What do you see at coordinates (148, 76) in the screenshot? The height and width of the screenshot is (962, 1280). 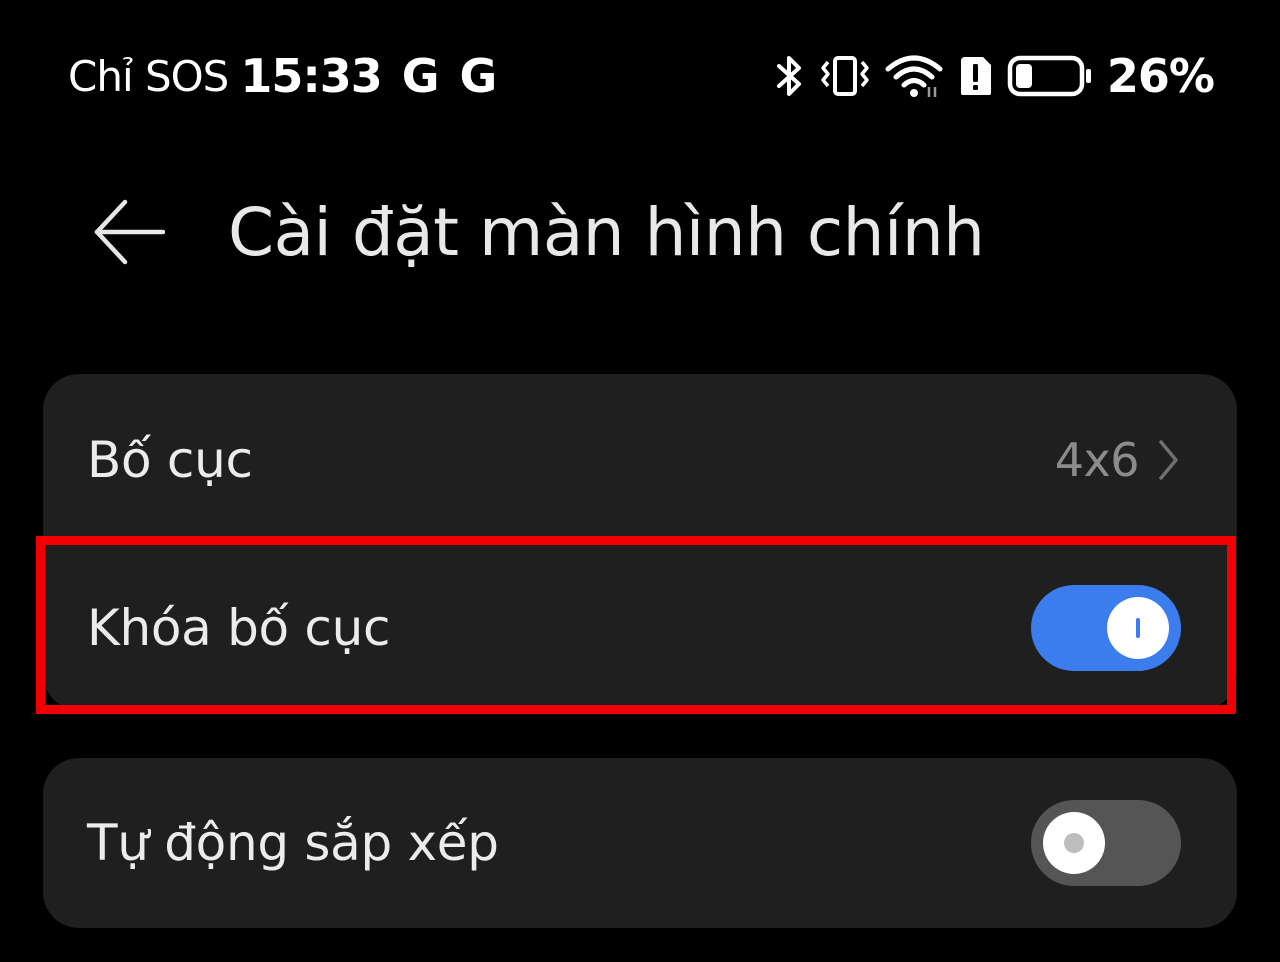 I see `carrier-label: Chỉ SOS` at bounding box center [148, 76].